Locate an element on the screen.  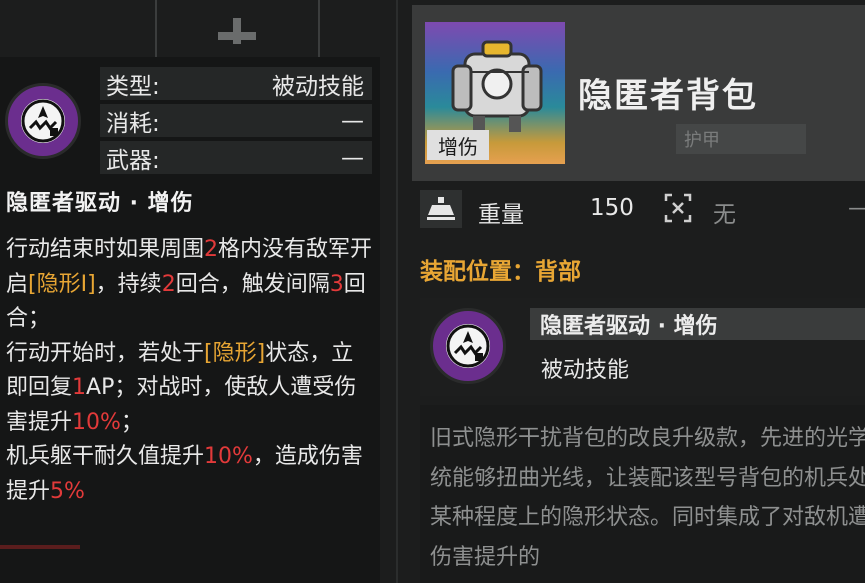
skill-info-table: 类型: 被动技能 消耗: — 武器: — is located at coordinates (236, 122).